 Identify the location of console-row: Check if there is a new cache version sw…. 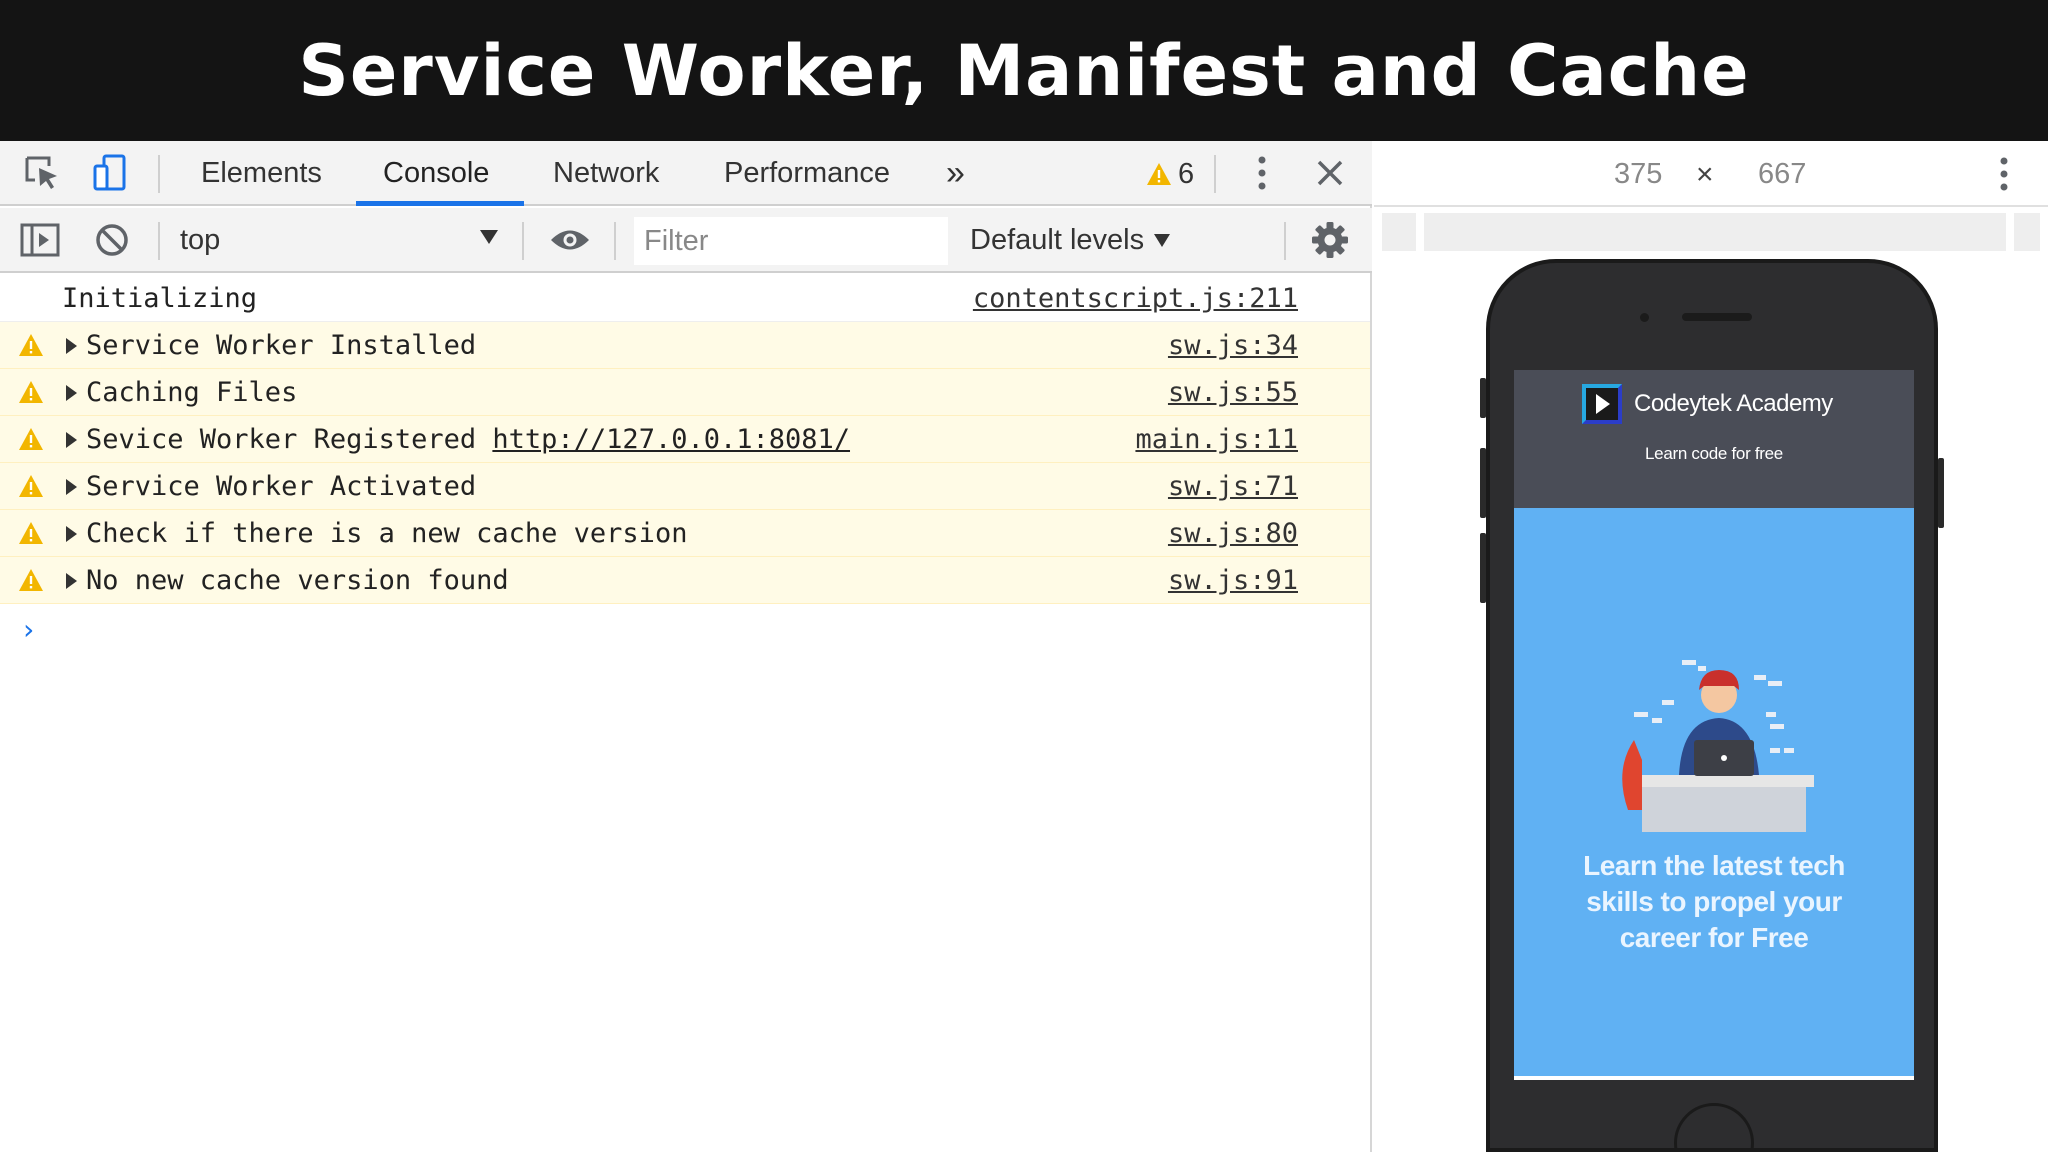
(685, 533).